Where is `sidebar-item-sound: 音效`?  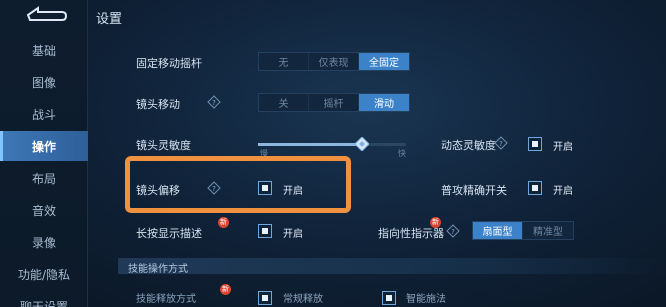 sidebar-item-sound: 音效 is located at coordinates (44, 210).